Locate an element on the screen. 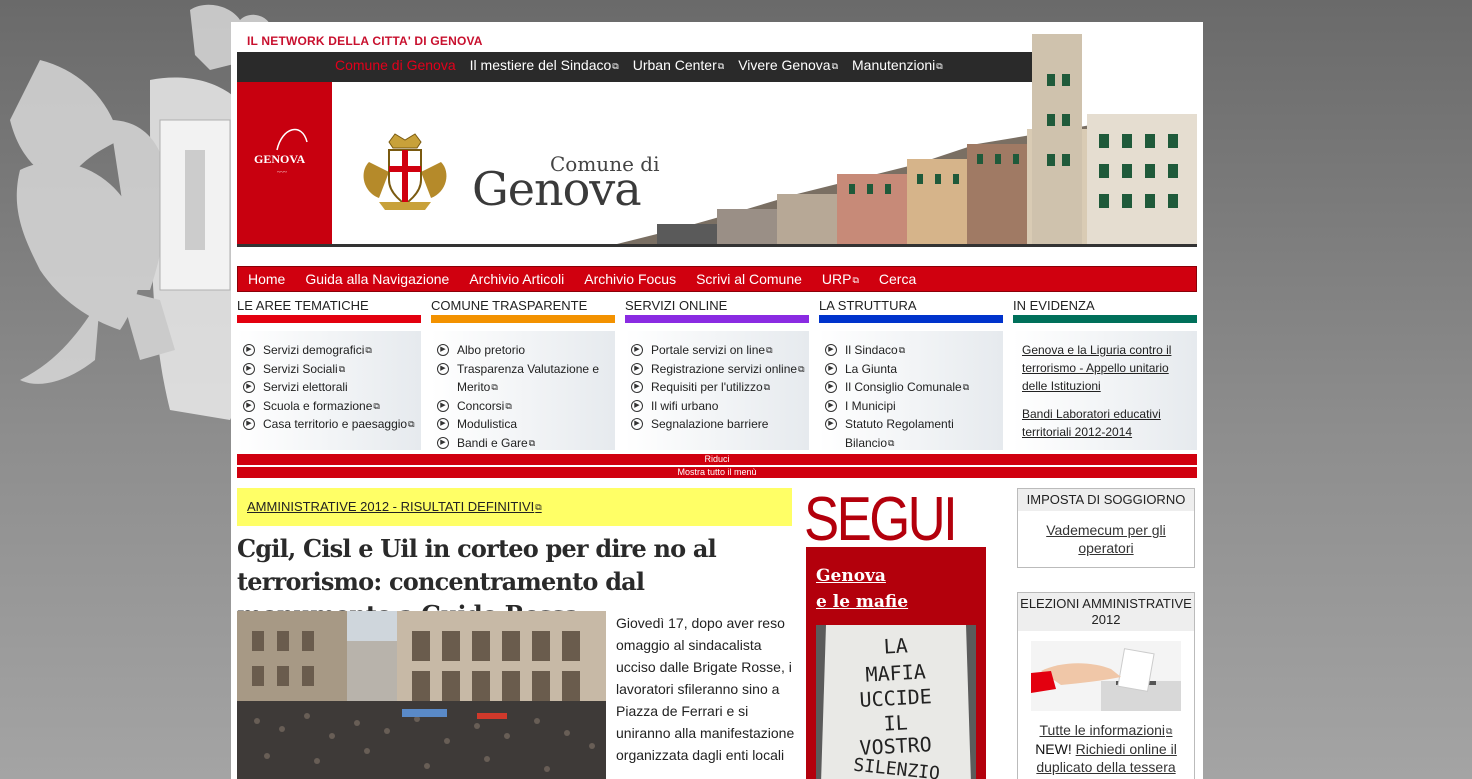 The height and width of the screenshot is (779, 1472). menu-item-requisiti: ▶ Requisiti per l'utilizzo⧉ is located at coordinates (719, 387).